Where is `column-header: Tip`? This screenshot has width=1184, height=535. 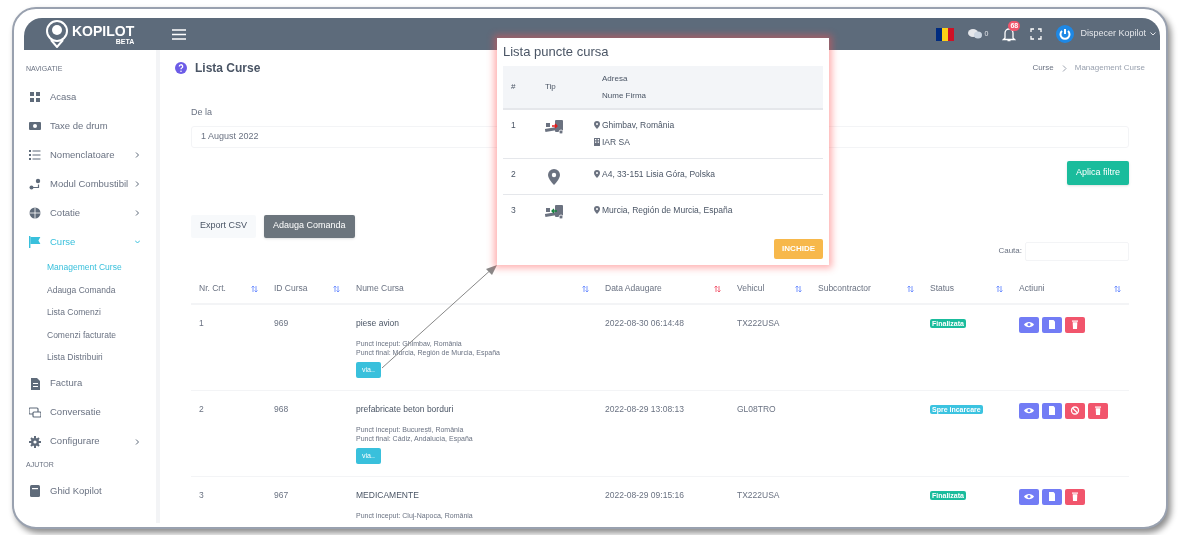
column-header: Tip is located at coordinates (550, 87).